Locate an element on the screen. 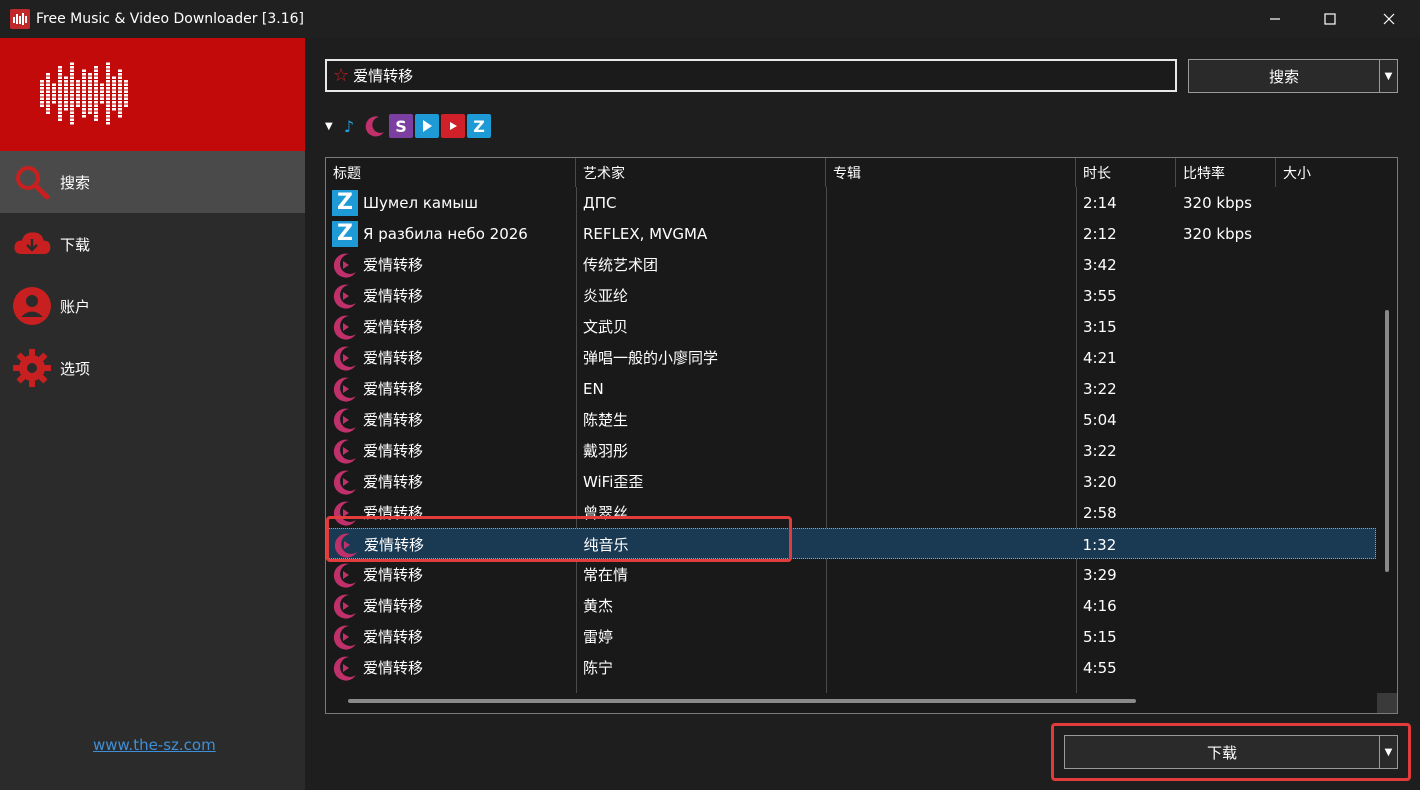 The width and height of the screenshot is (1420, 790). column-header-artist: 艺术家 is located at coordinates (701, 172).